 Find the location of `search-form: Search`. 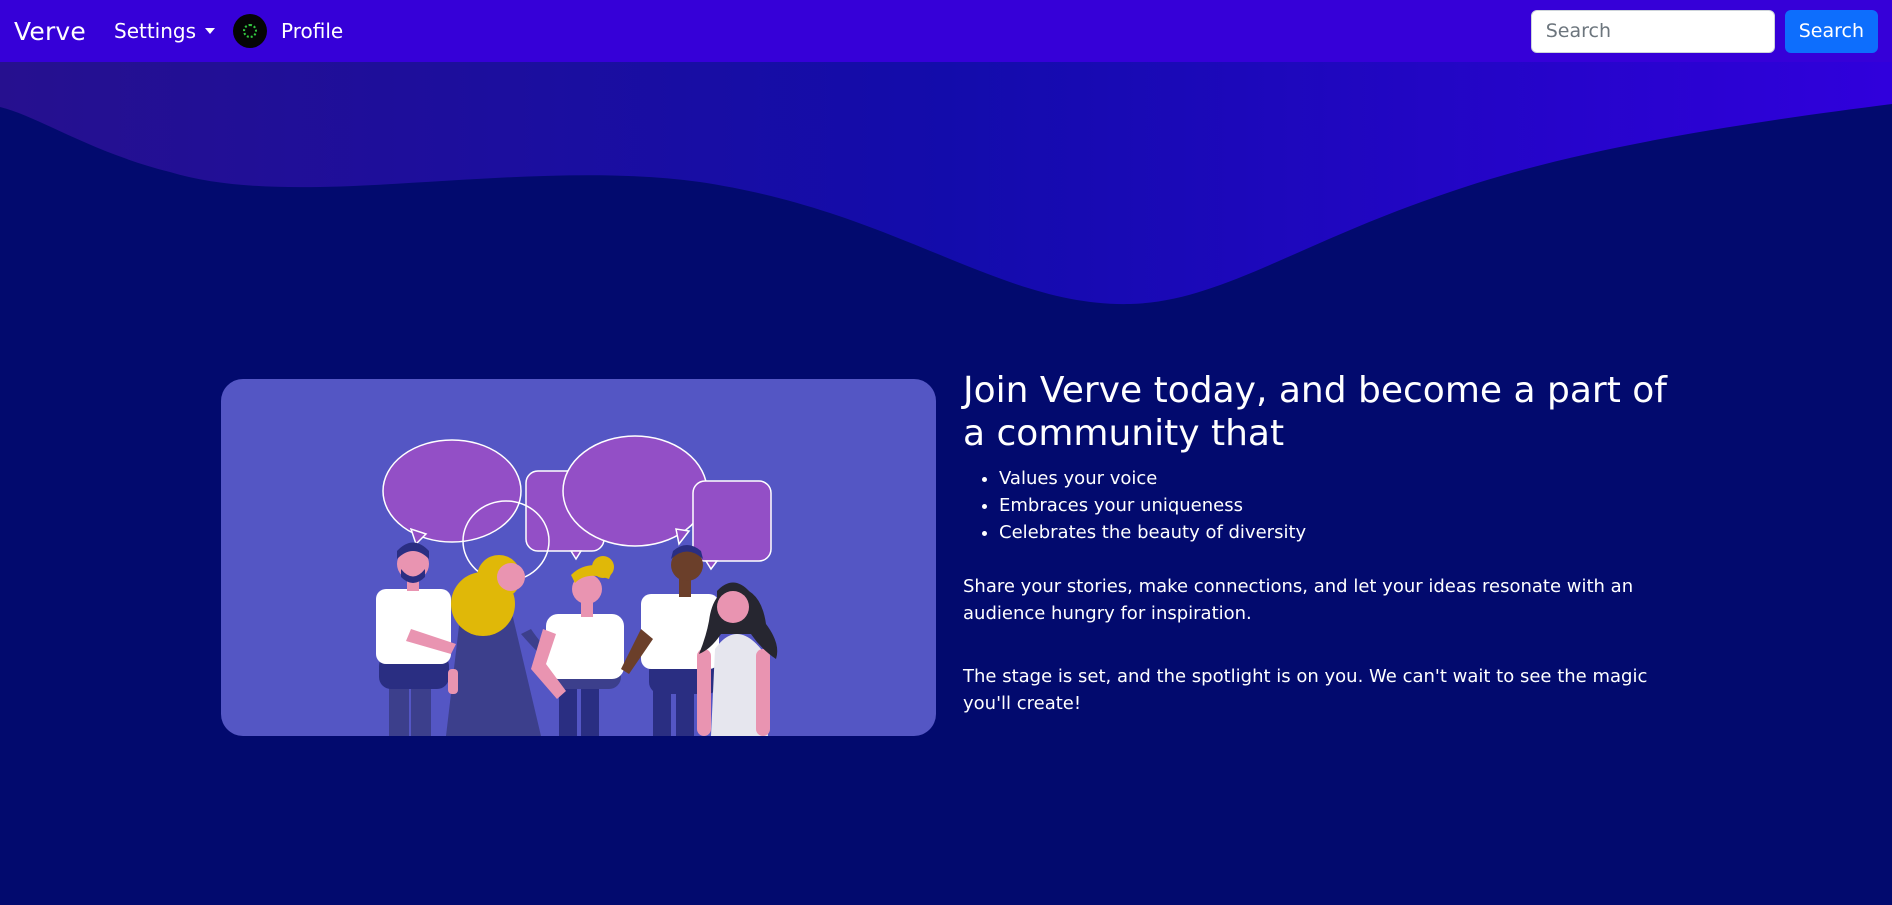

search-form: Search is located at coordinates (1704, 31).